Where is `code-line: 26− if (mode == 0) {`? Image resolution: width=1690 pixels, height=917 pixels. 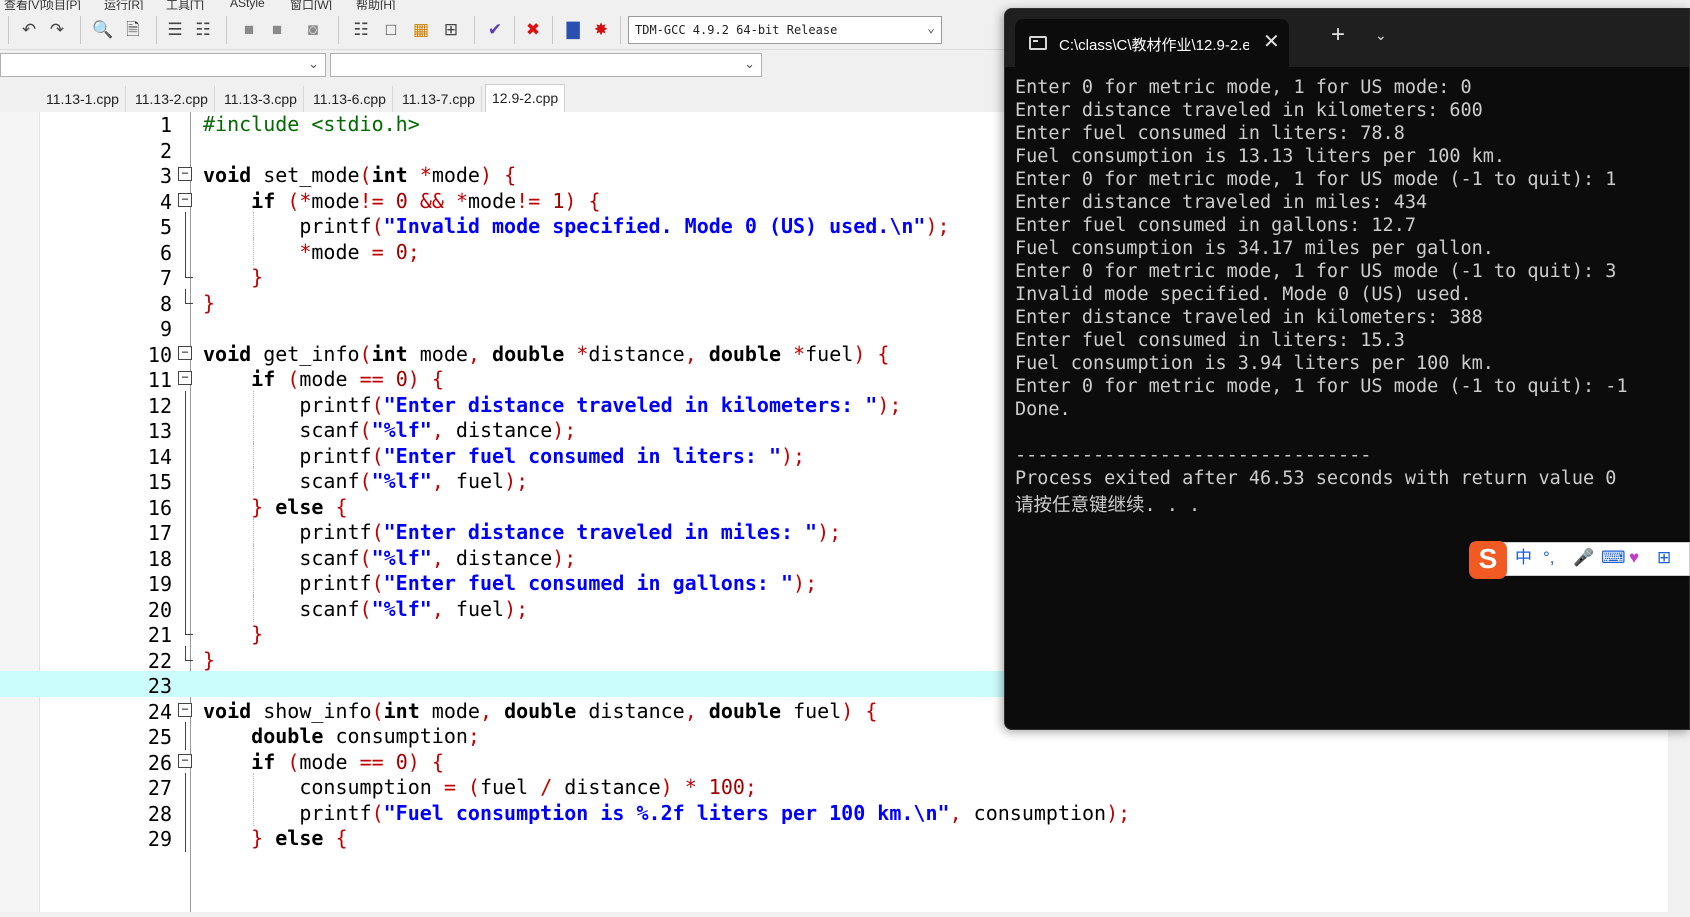
code-line: 26− if (mode == 0) { is located at coordinates (834, 761).